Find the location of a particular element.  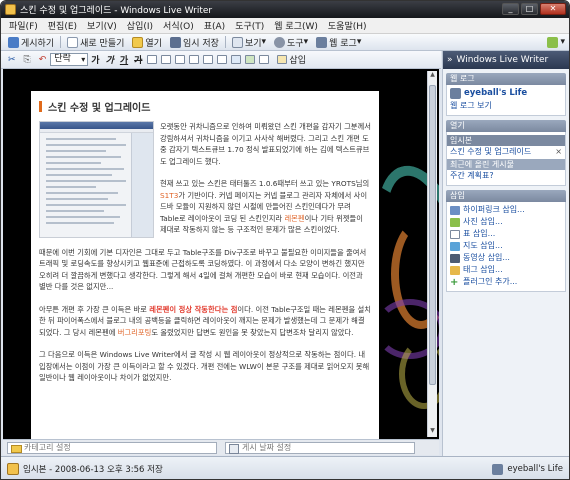

paragraph-style-select: 단락 is located at coordinates (69, 59).